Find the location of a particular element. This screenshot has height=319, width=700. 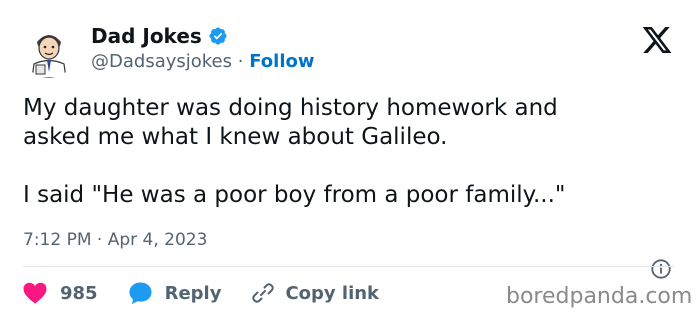

dad-cartoon-avatar-icon is located at coordinates (49, 51).